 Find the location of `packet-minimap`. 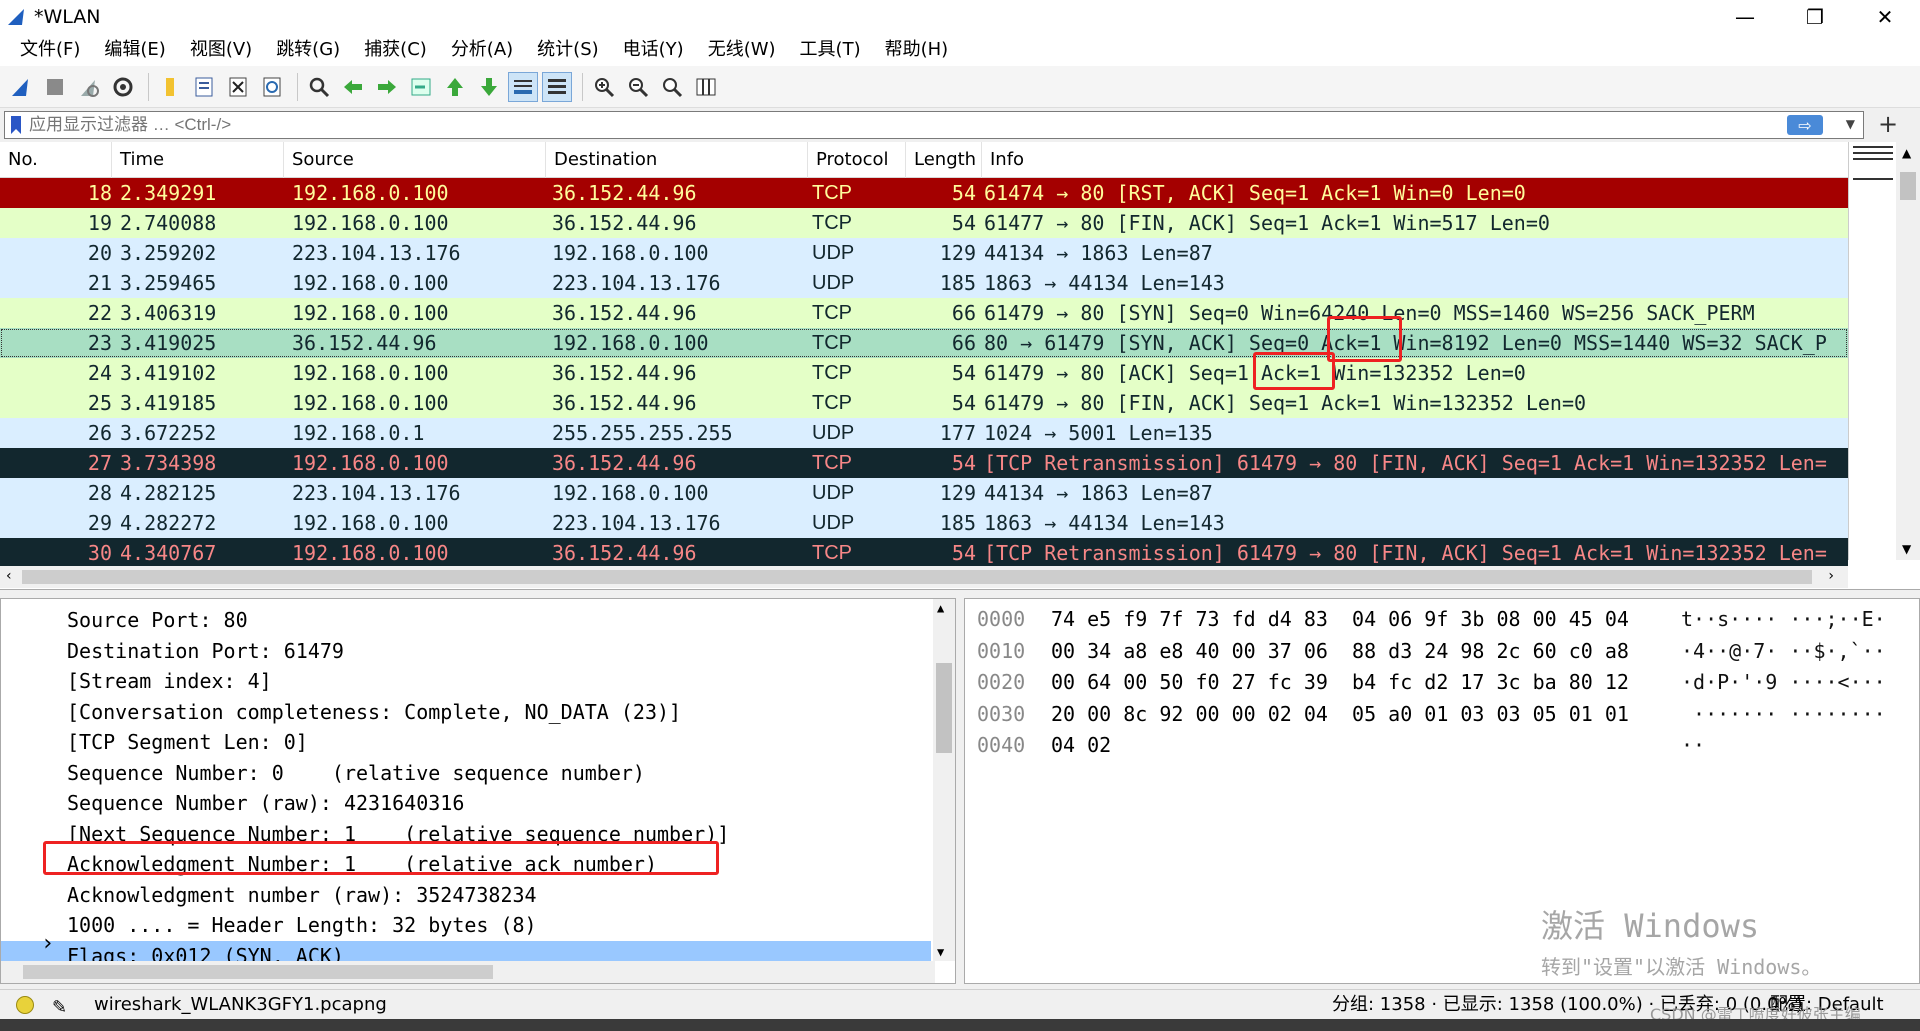

packet-minimap is located at coordinates (1872, 351).